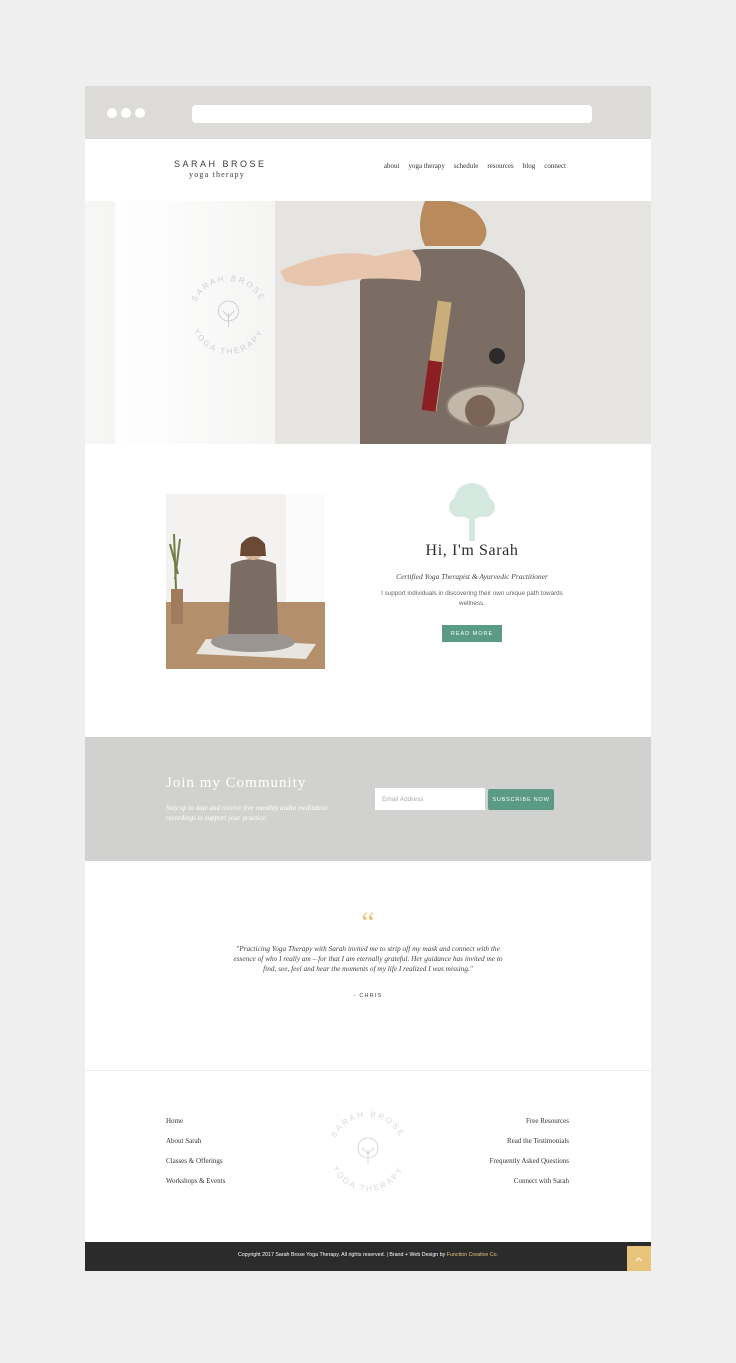 The image size is (736, 1363). Describe the element at coordinates (220, 164) in the screenshot. I see `logo-name: SARAH BROSE` at that location.